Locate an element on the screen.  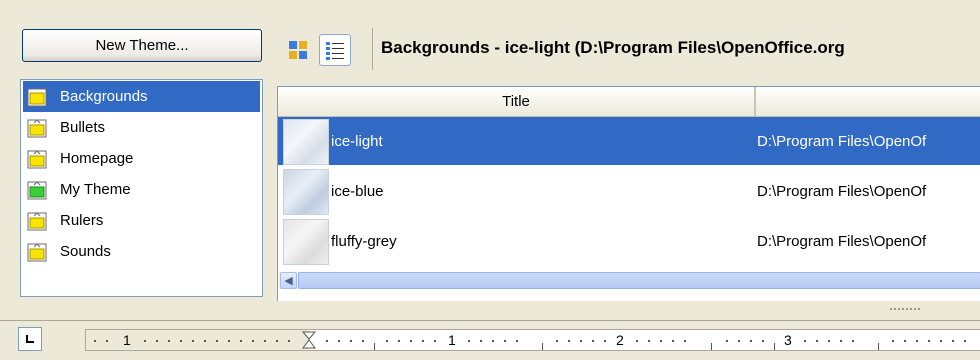
folder-green-icon is located at coordinates (37, 189).